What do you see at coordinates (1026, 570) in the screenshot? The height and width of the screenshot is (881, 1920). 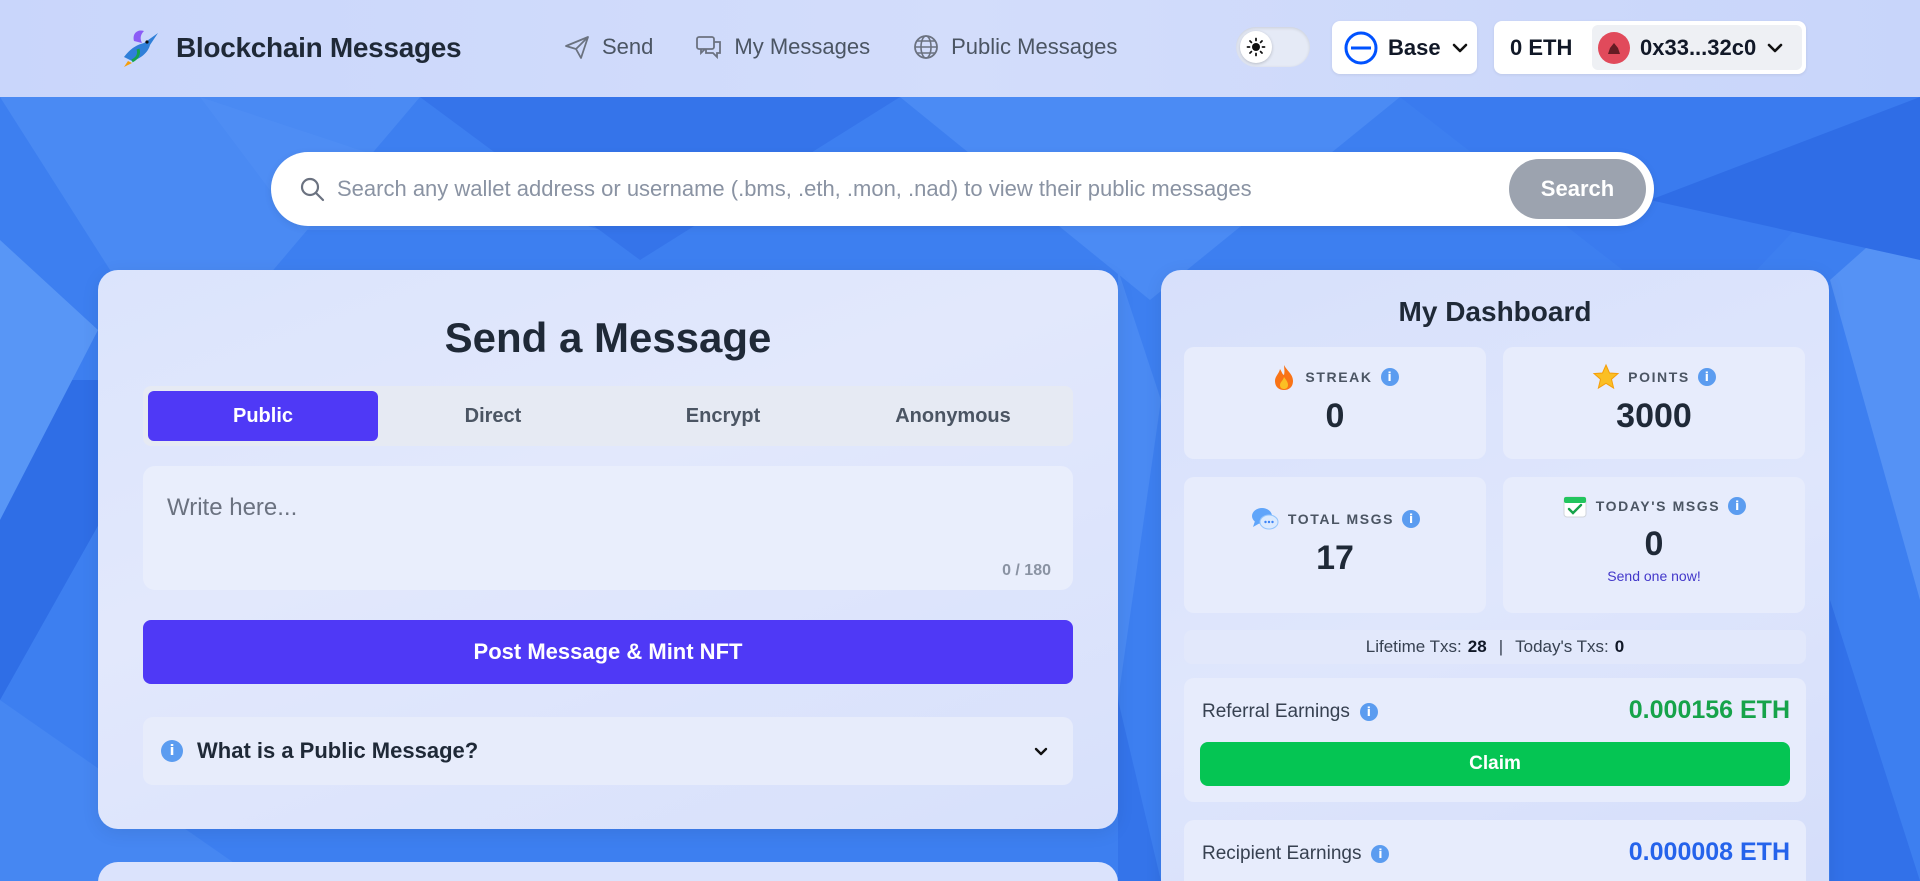 I see `char-counter: 0 / 180` at bounding box center [1026, 570].